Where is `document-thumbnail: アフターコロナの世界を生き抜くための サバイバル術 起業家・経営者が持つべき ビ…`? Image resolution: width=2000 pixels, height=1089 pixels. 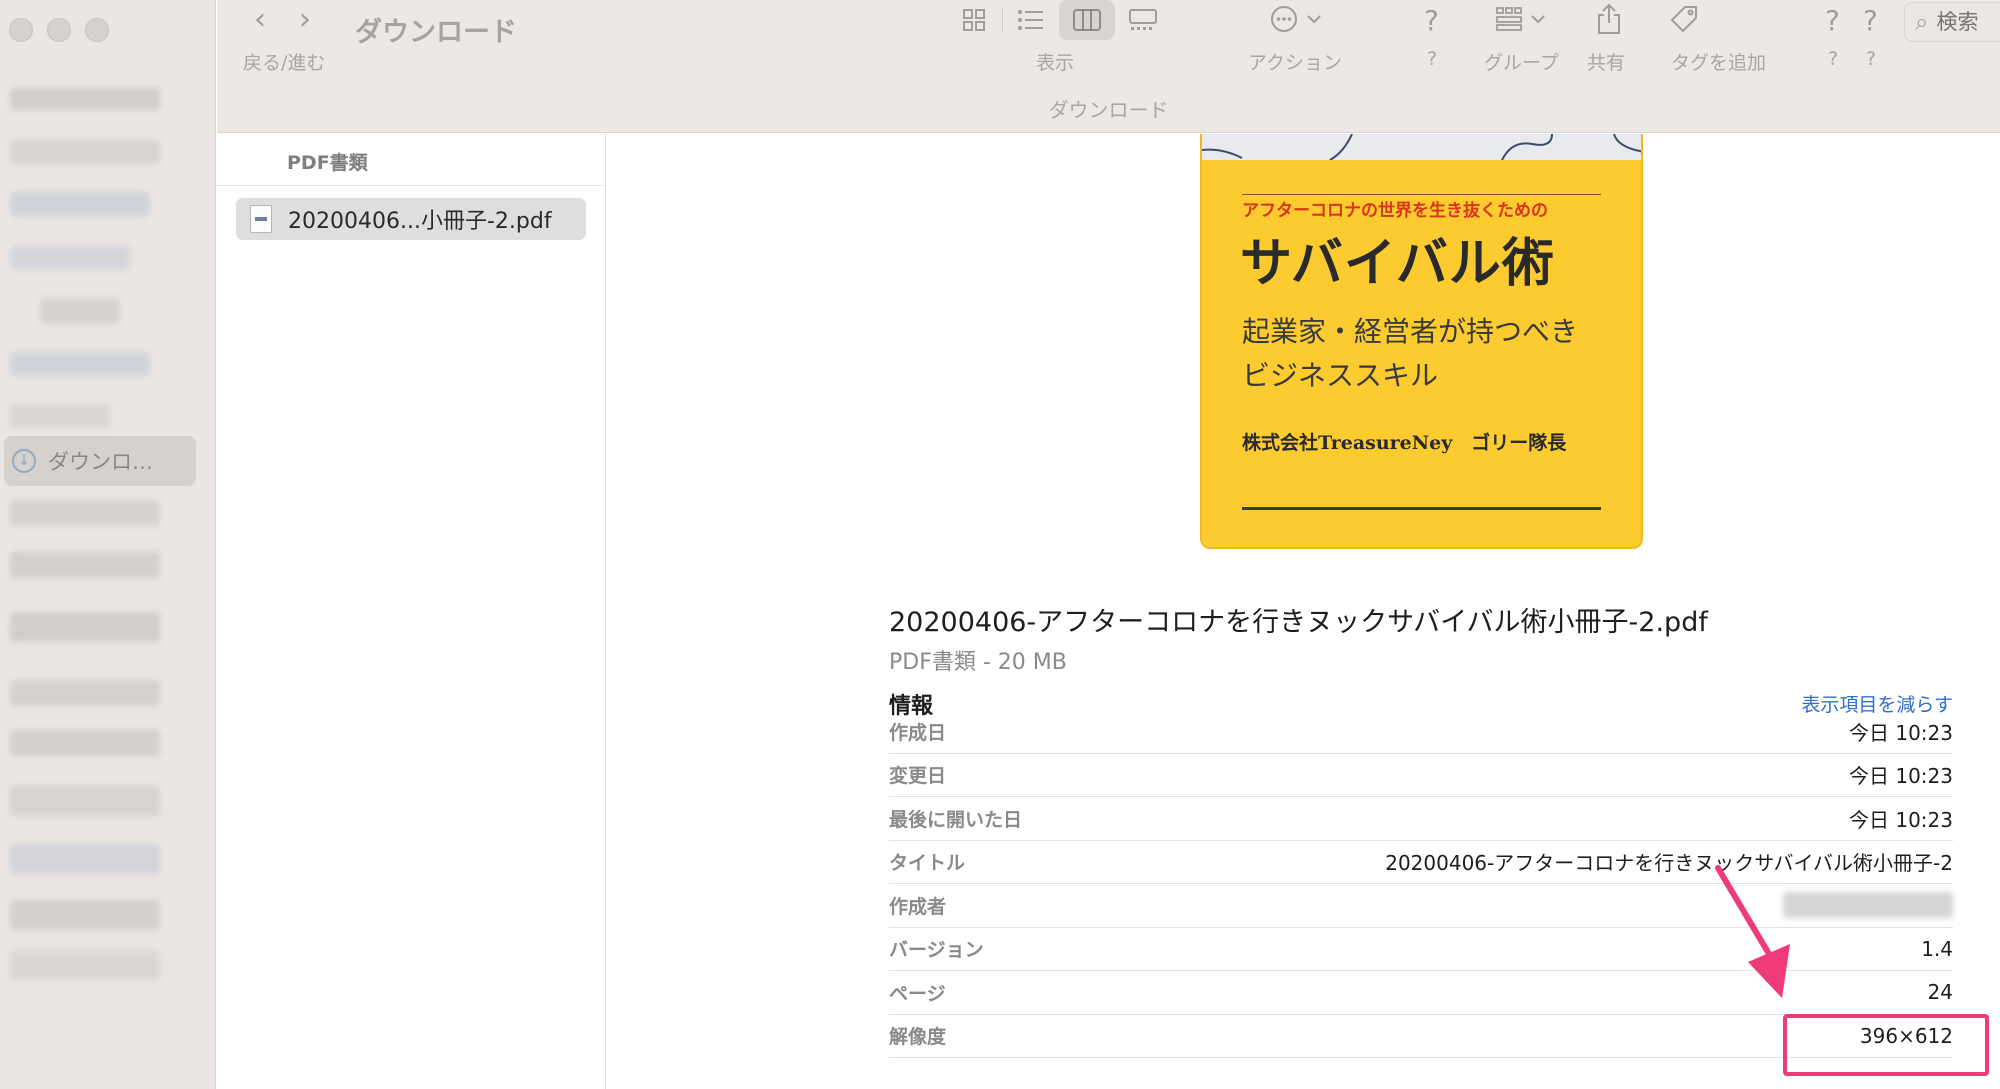 document-thumbnail: アフターコロナの世界を生き抜くための サバイバル術 起業家・経営者が持つべき ビ… is located at coordinates (1421, 341).